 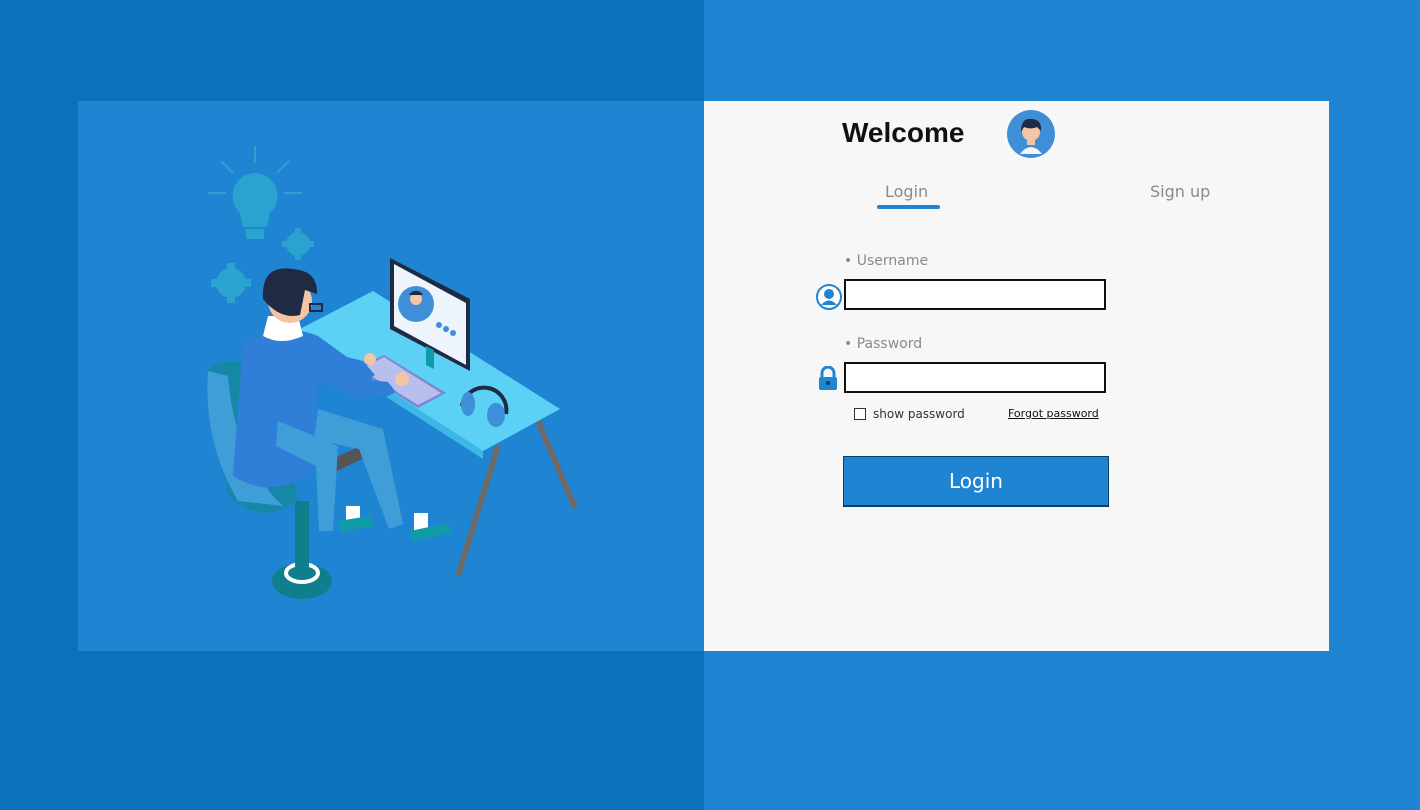 I want to click on password-field, so click(x=975, y=377).